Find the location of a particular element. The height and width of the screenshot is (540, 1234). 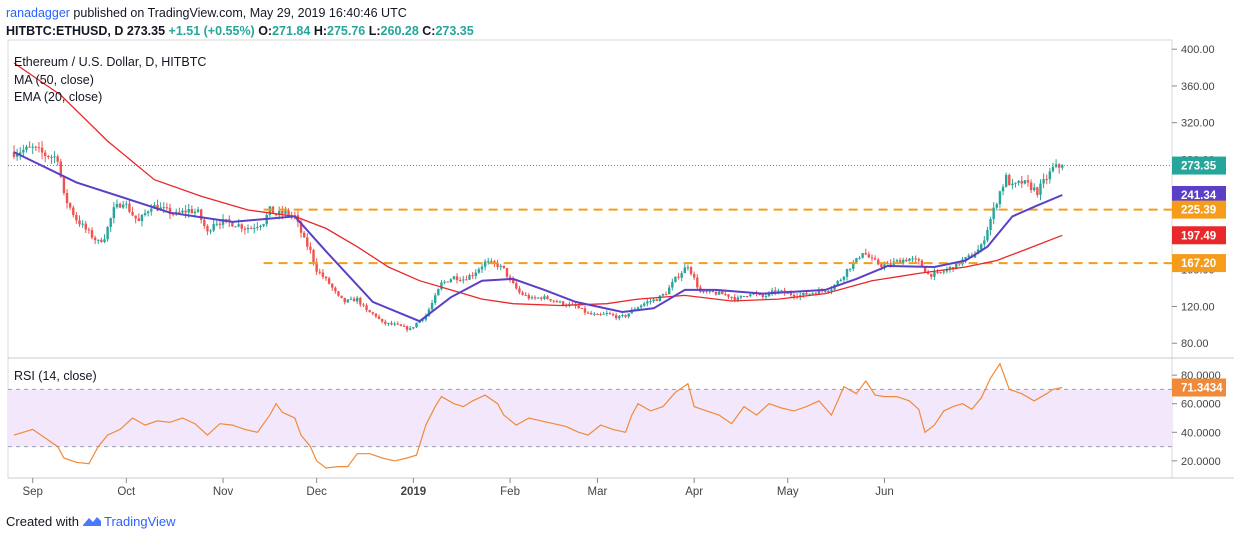

created-with-text: Created with is located at coordinates (42, 521).